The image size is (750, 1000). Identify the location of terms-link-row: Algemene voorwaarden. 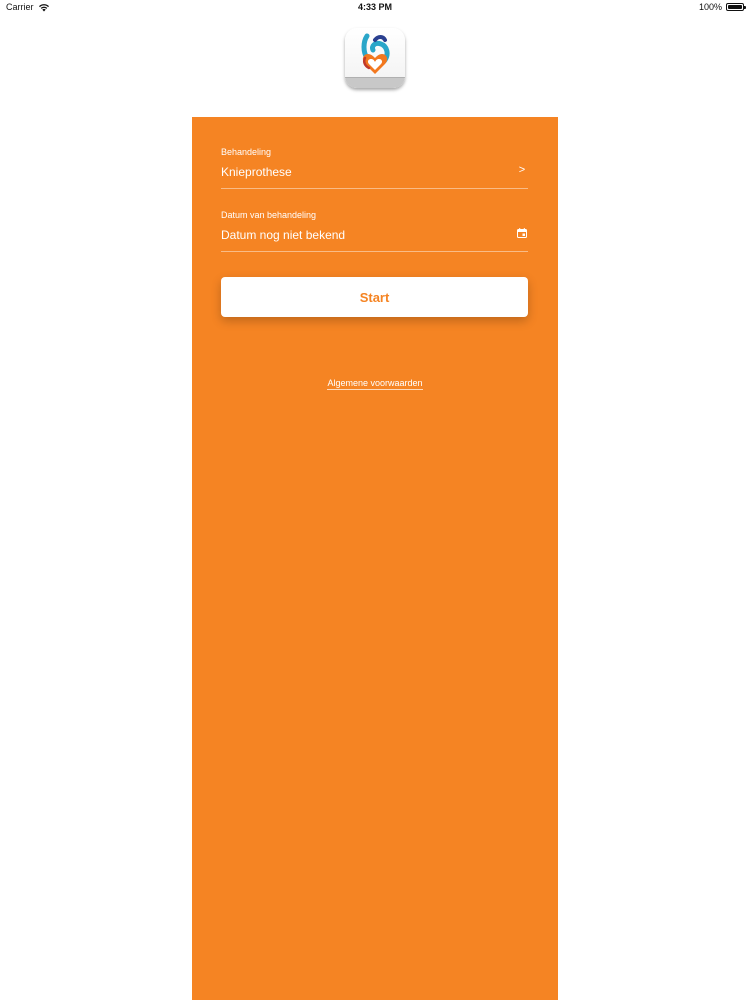
(375, 384).